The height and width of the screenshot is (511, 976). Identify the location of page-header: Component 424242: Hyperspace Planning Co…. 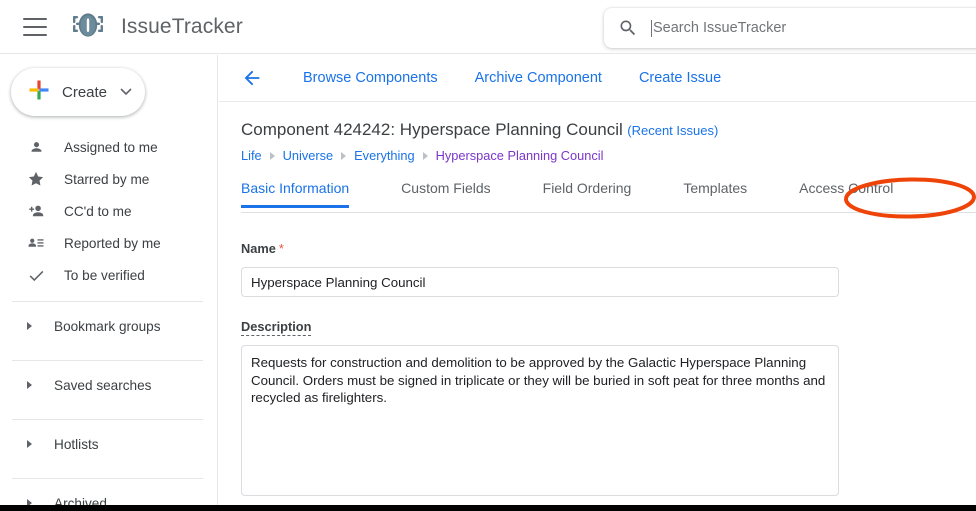
(597, 132).